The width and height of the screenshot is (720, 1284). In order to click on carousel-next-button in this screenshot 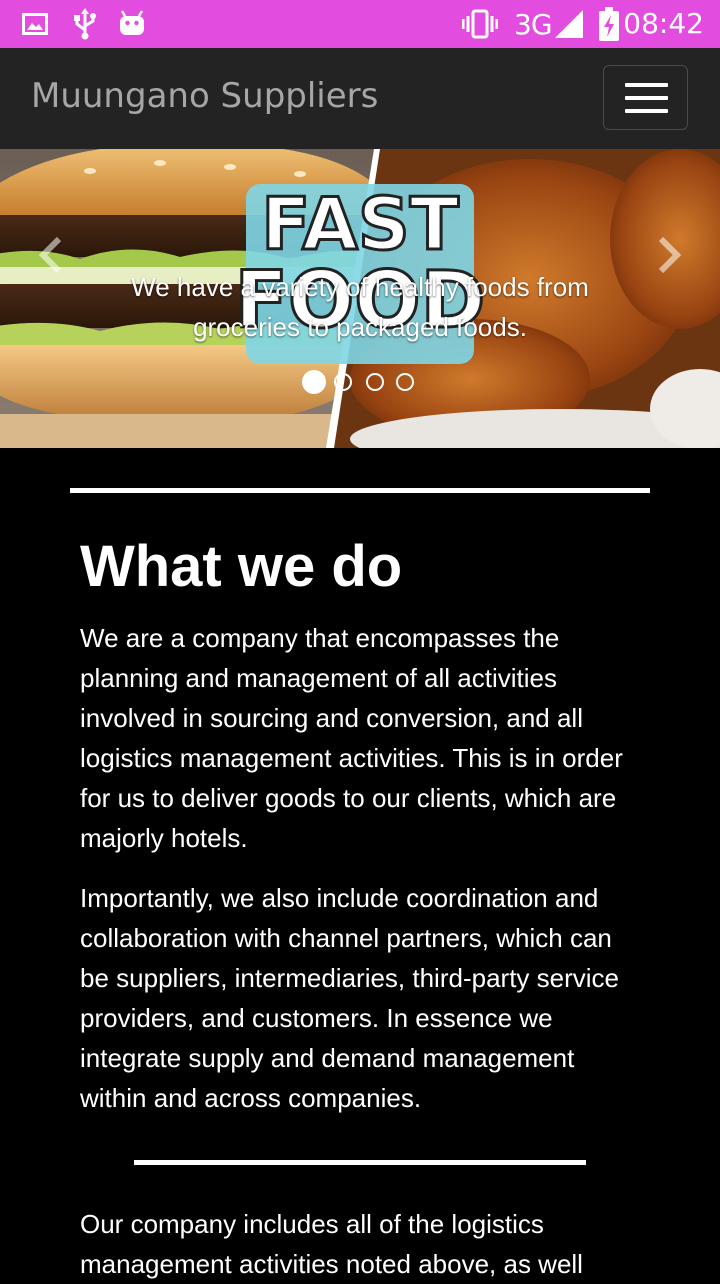, I will do `click(670, 255)`.